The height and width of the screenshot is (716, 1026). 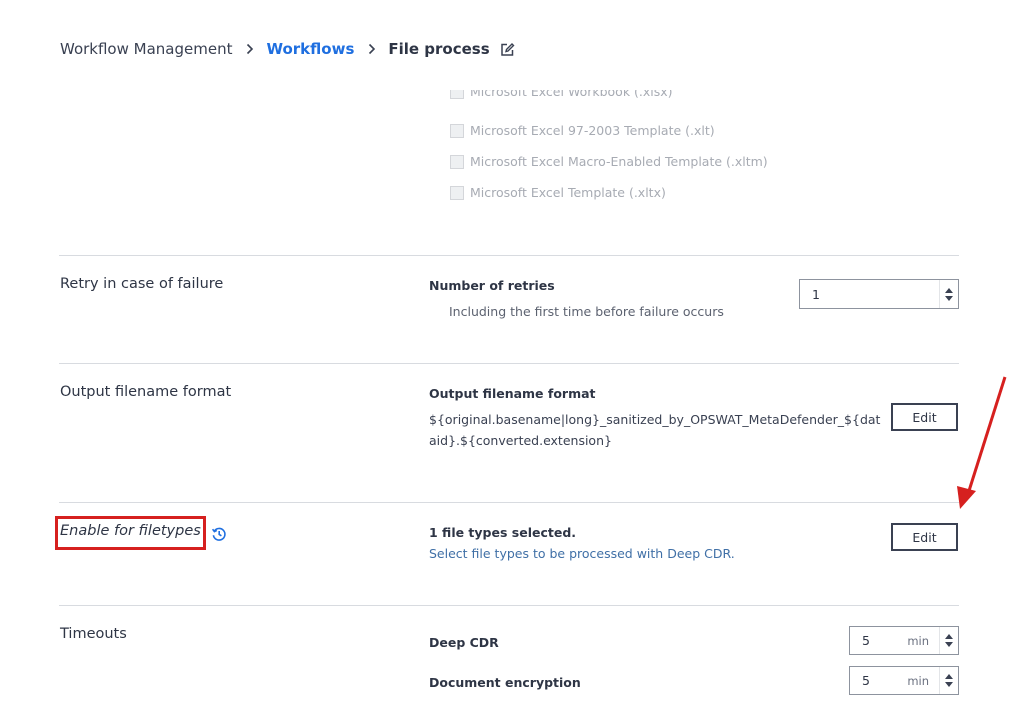 What do you see at coordinates (439, 49) in the screenshot?
I see `breadcrumb-current: File process` at bounding box center [439, 49].